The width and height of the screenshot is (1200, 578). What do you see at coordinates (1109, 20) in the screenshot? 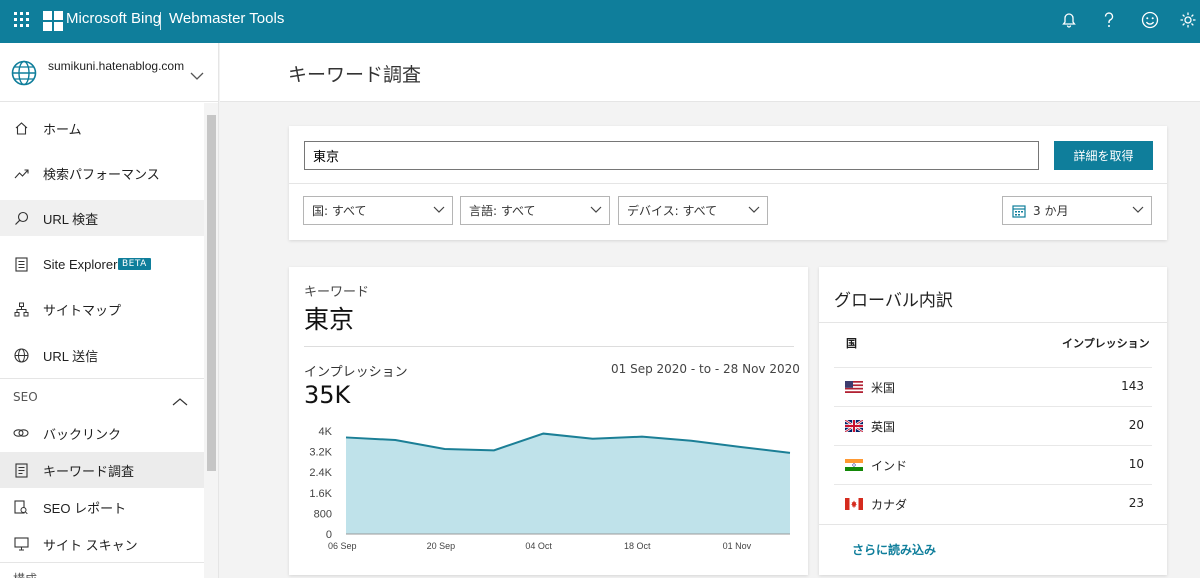
I see `help-icon` at bounding box center [1109, 20].